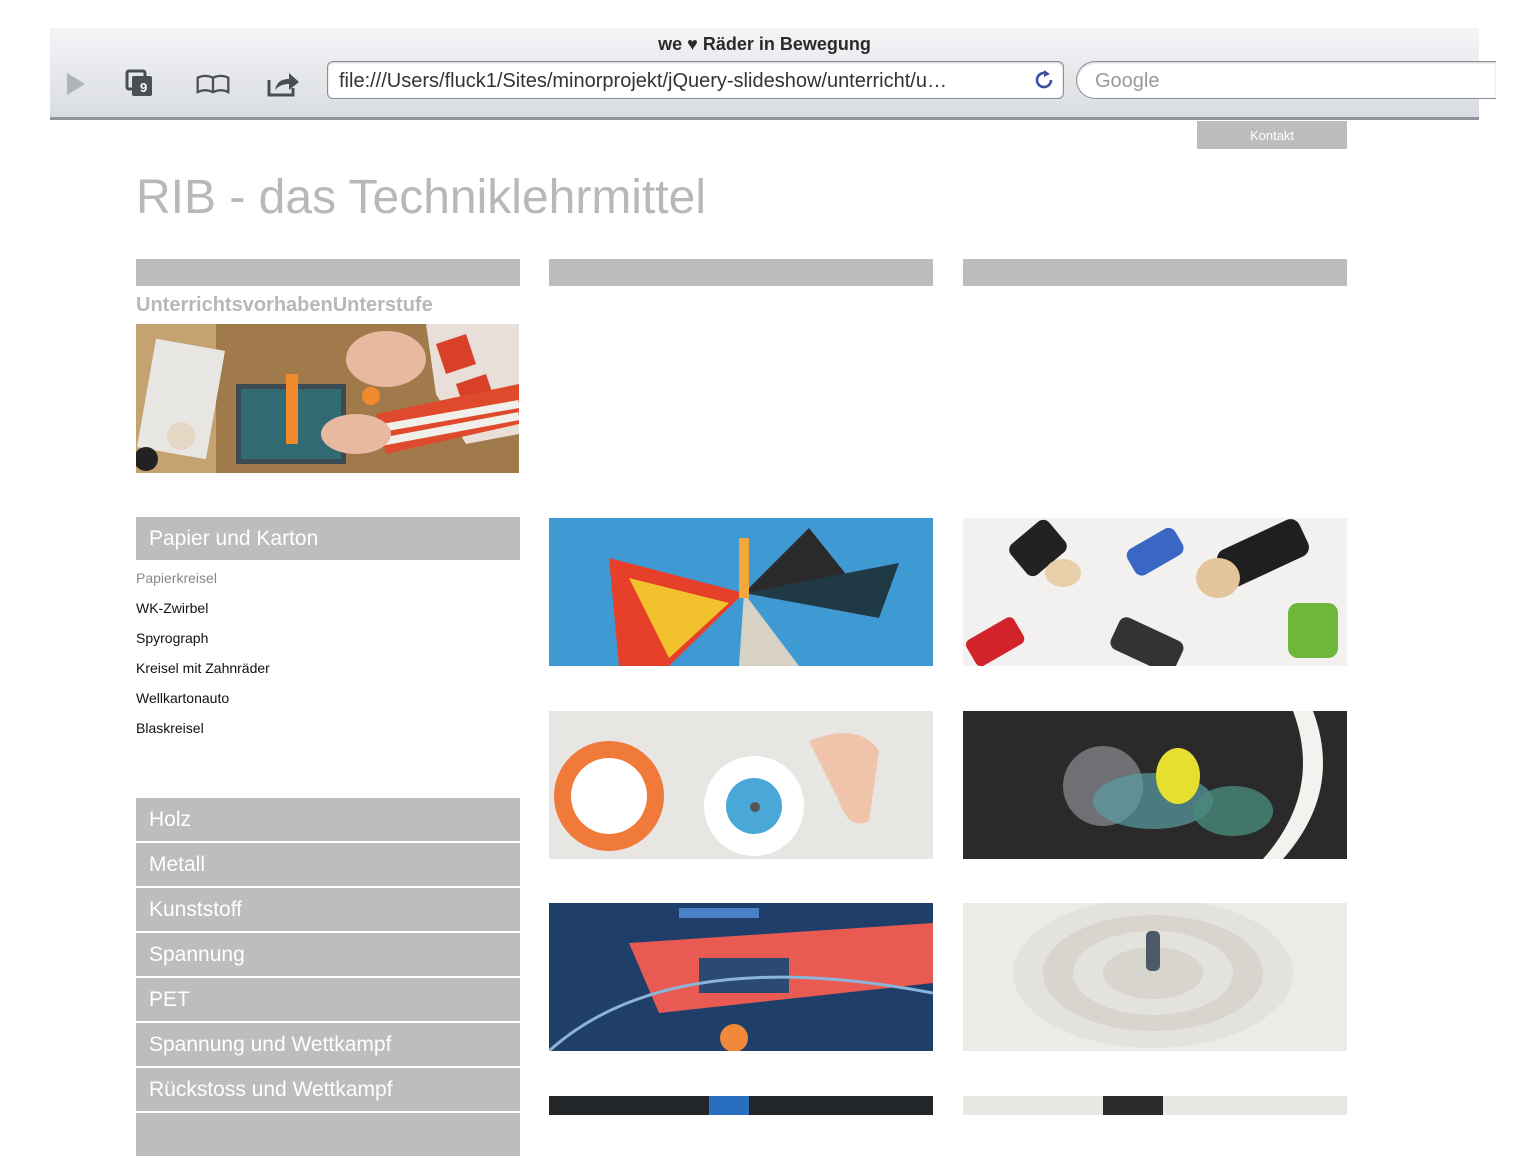 This screenshot has width=1514, height=1158. What do you see at coordinates (741, 592) in the screenshot?
I see `thumbnail-pinwheel` at bounding box center [741, 592].